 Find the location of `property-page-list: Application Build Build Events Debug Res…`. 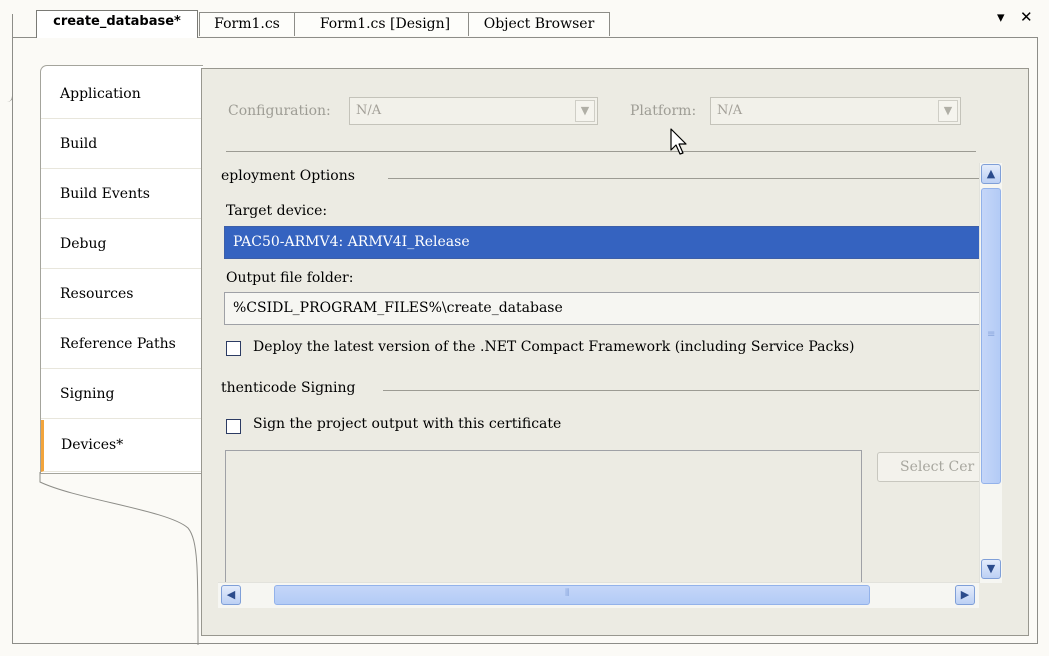

property-page-list: Application Build Build Events Debug Res… is located at coordinates (121, 269).